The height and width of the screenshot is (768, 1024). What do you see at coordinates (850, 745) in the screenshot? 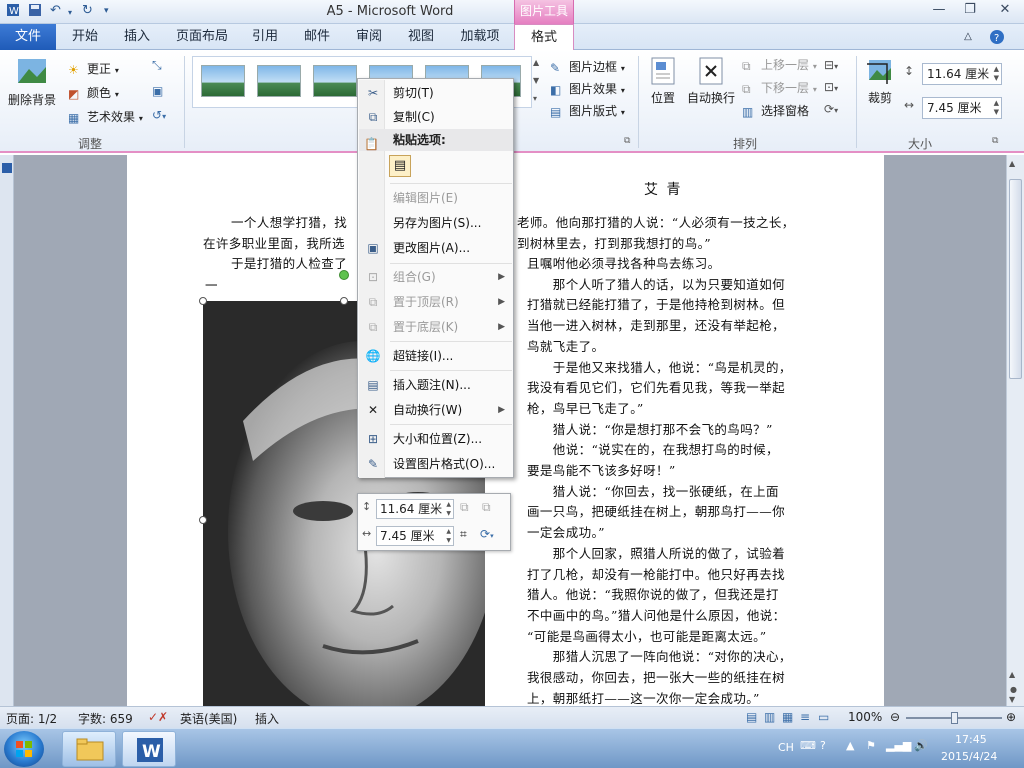
I see `show-hidden-icons-icon: ▲` at bounding box center [850, 745].